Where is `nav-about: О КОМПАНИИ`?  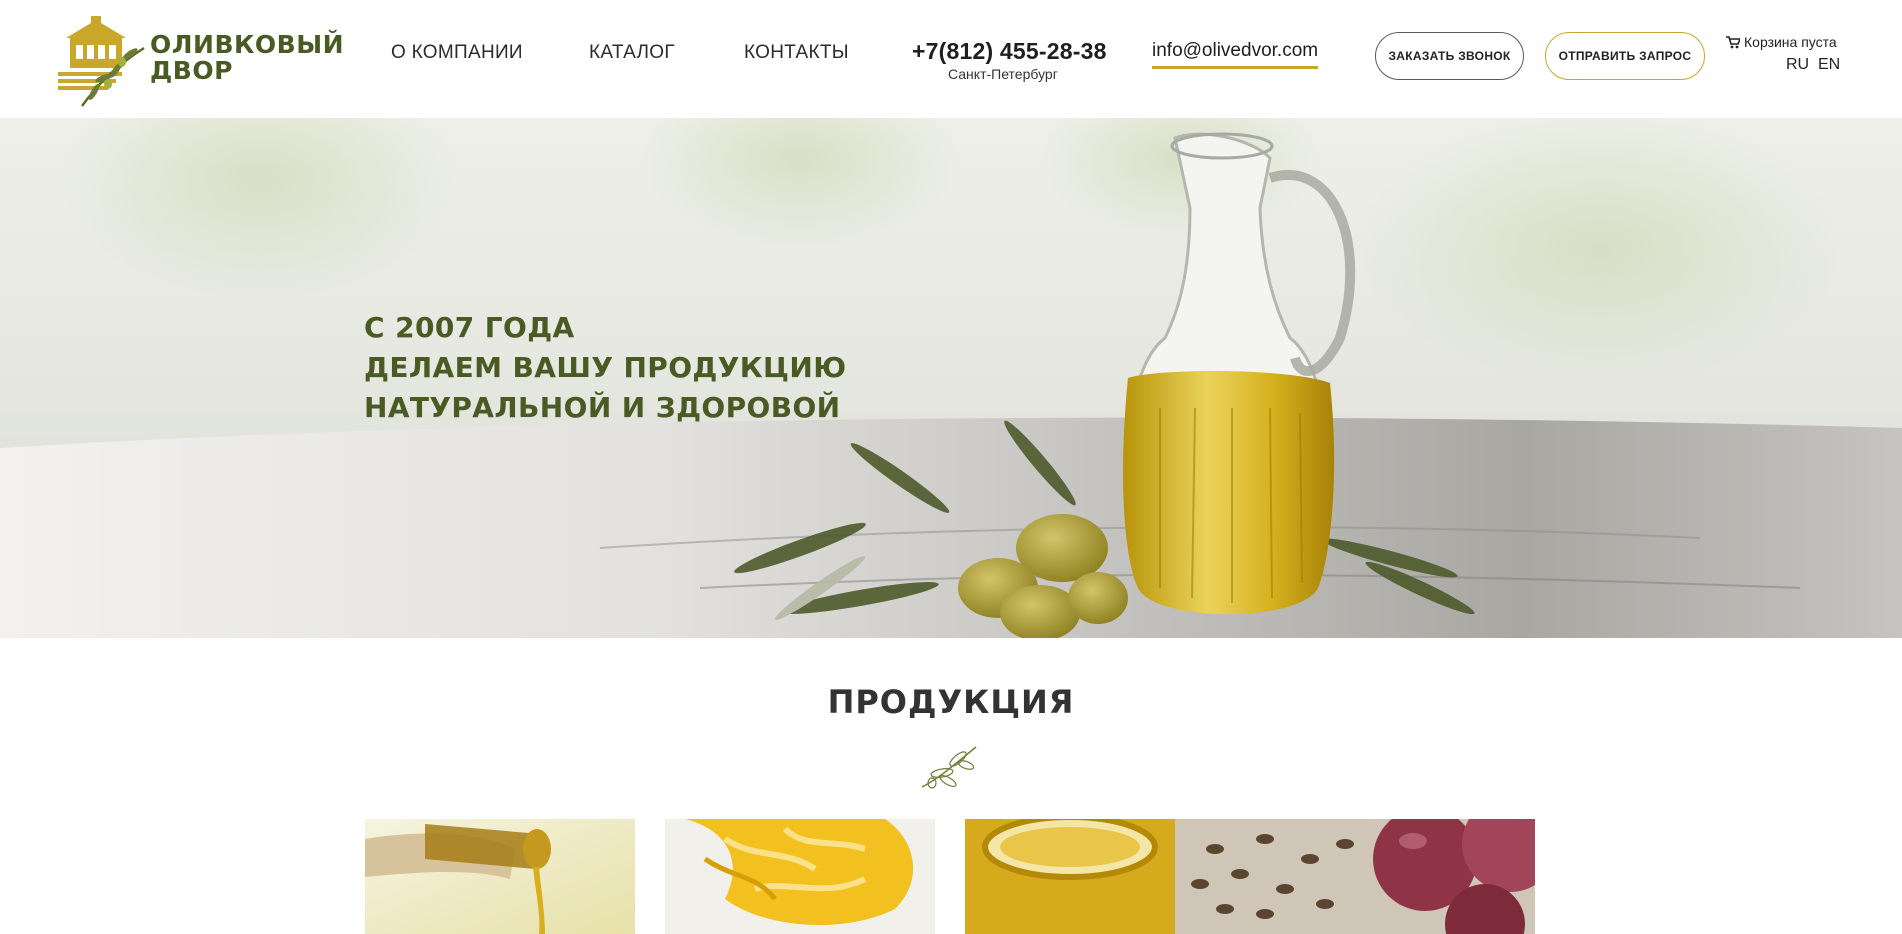 nav-about: О КОМПАНИИ is located at coordinates (457, 53).